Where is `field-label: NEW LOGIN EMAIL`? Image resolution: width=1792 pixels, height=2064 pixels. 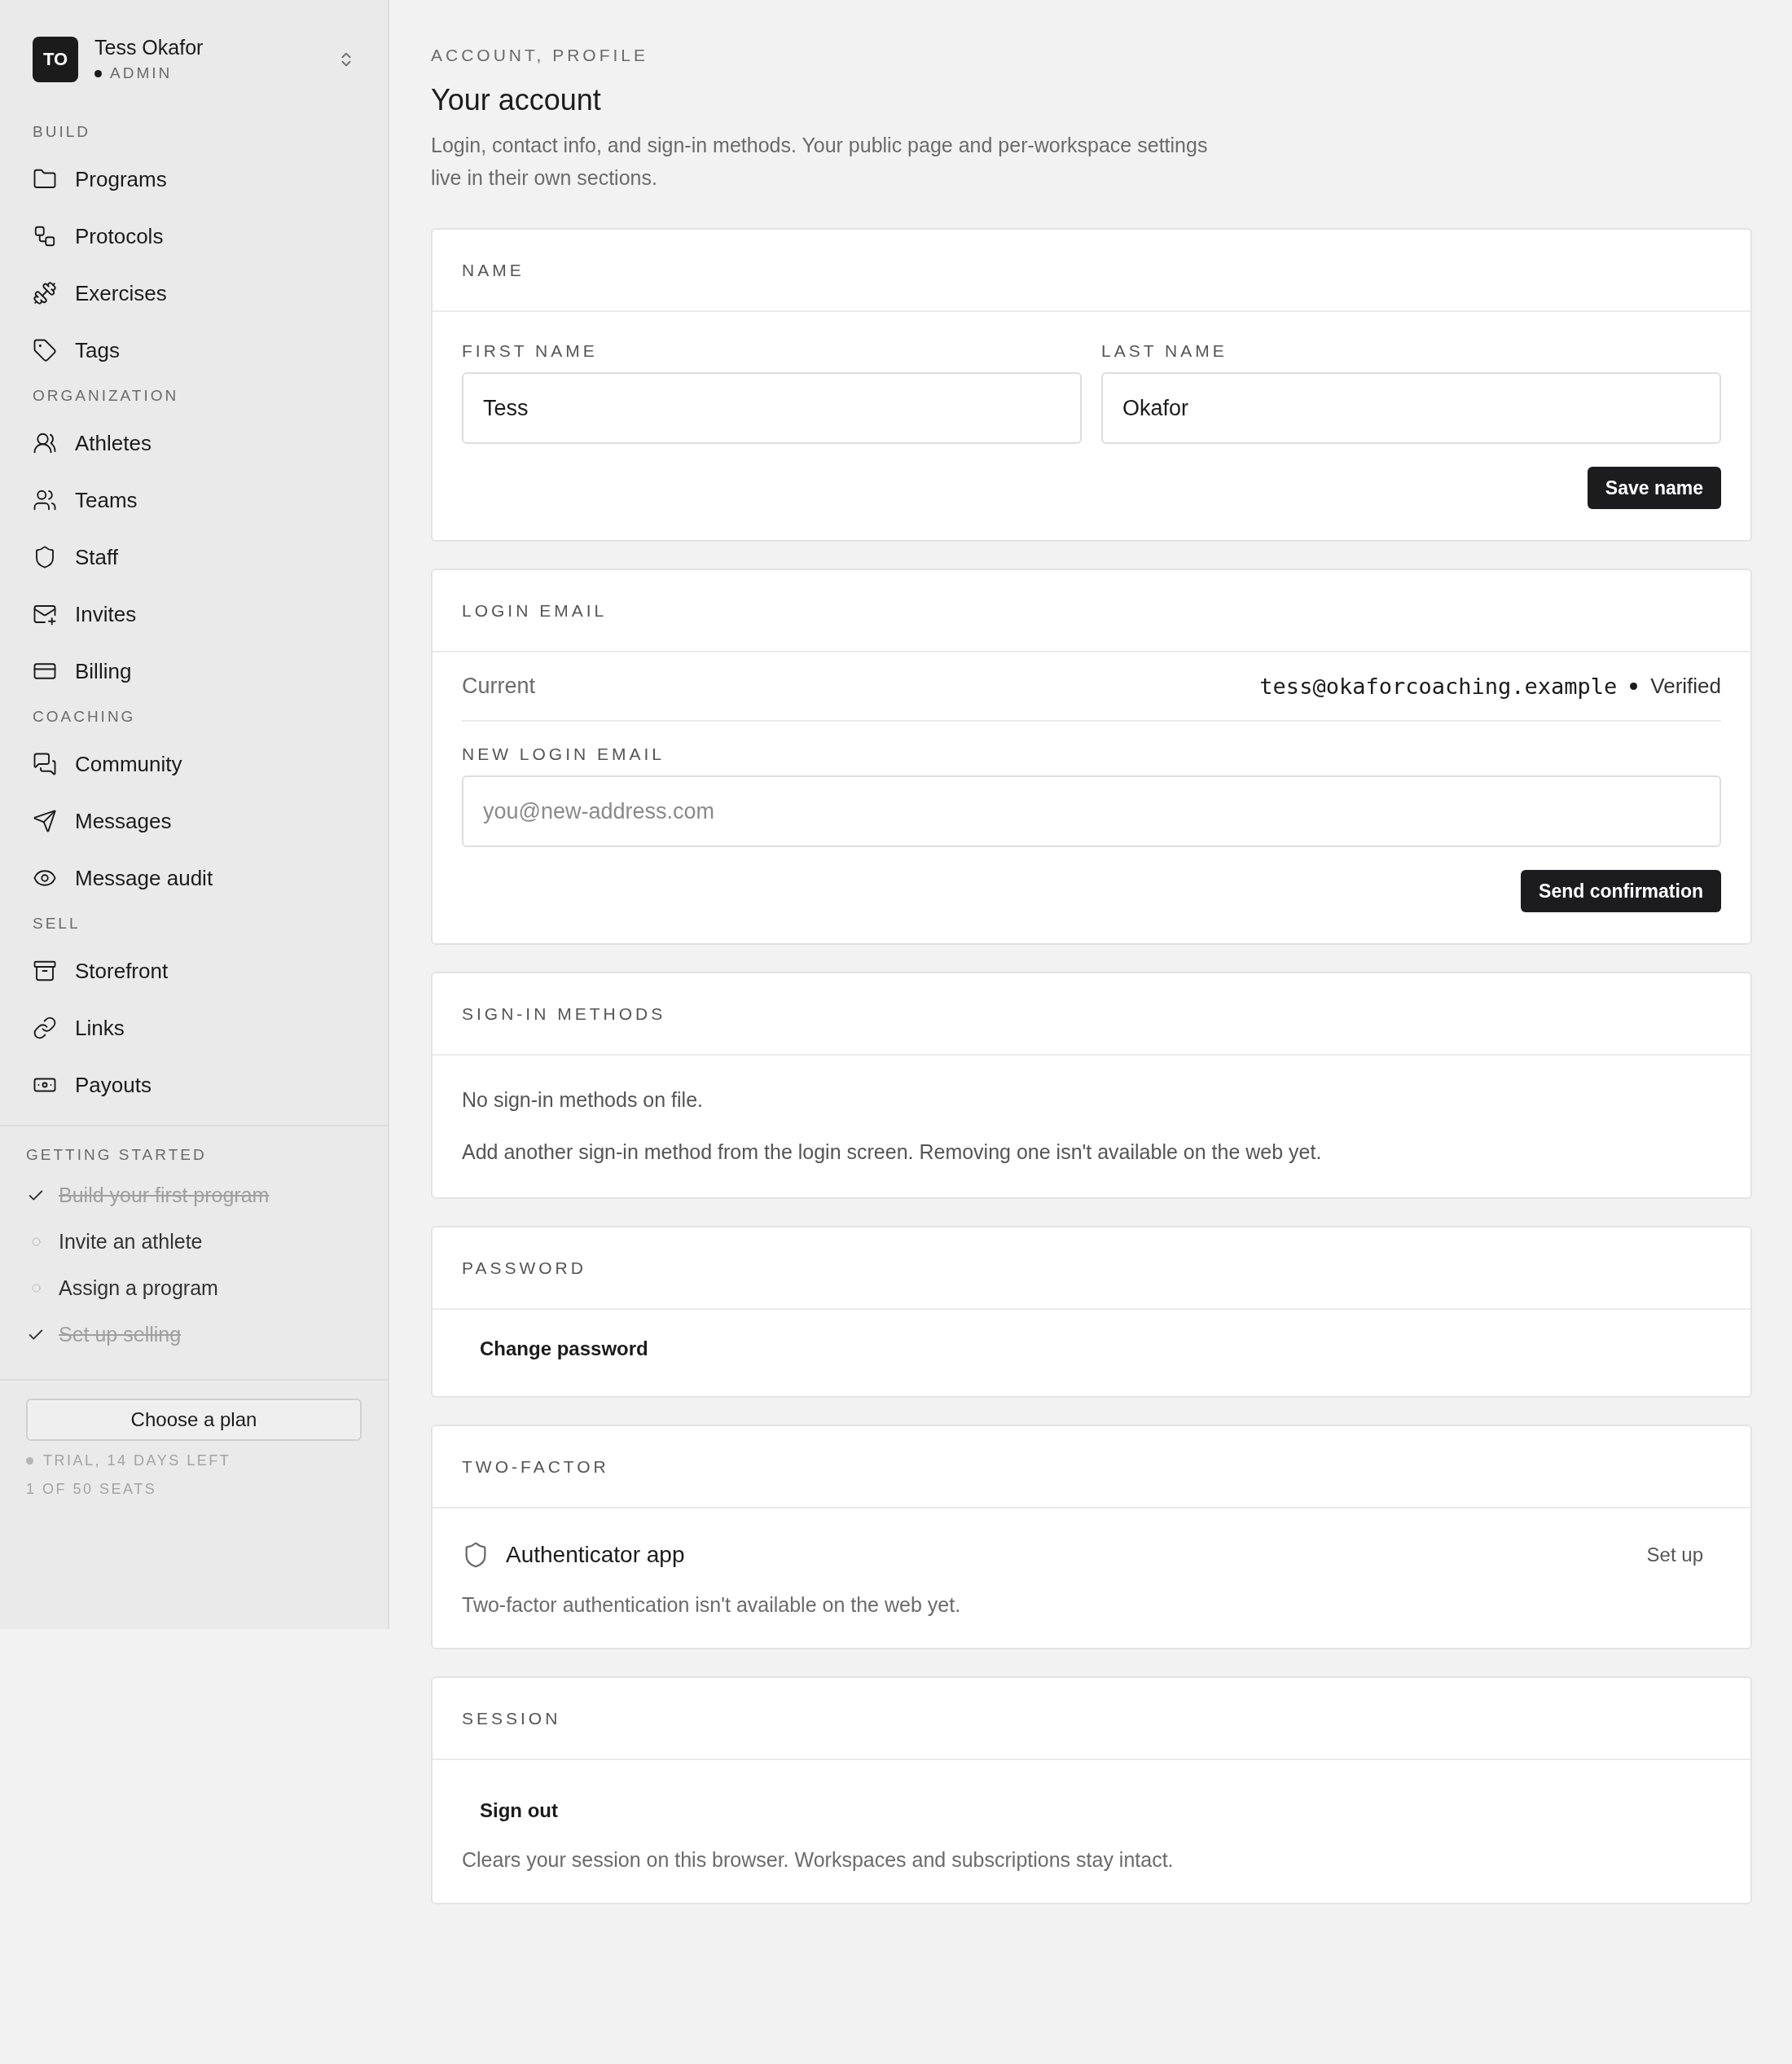 field-label: NEW LOGIN EMAIL is located at coordinates (564, 754).